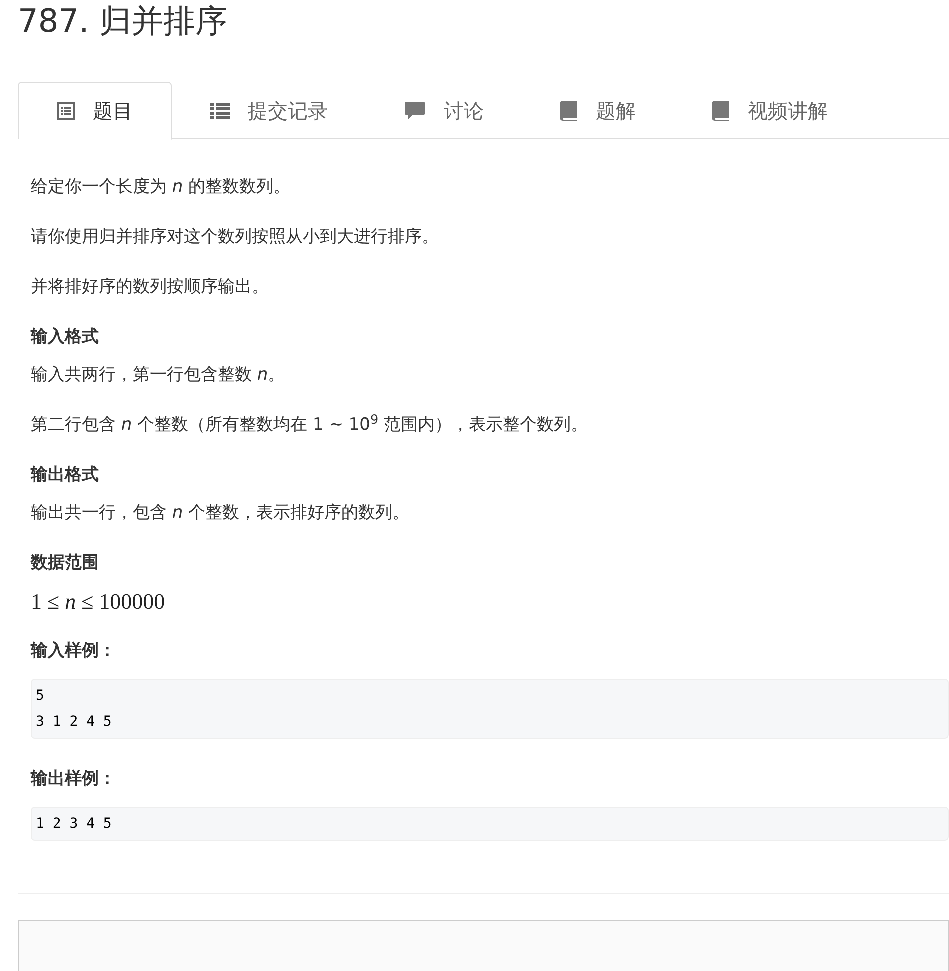  I want to click on comment-icon, so click(415, 110).